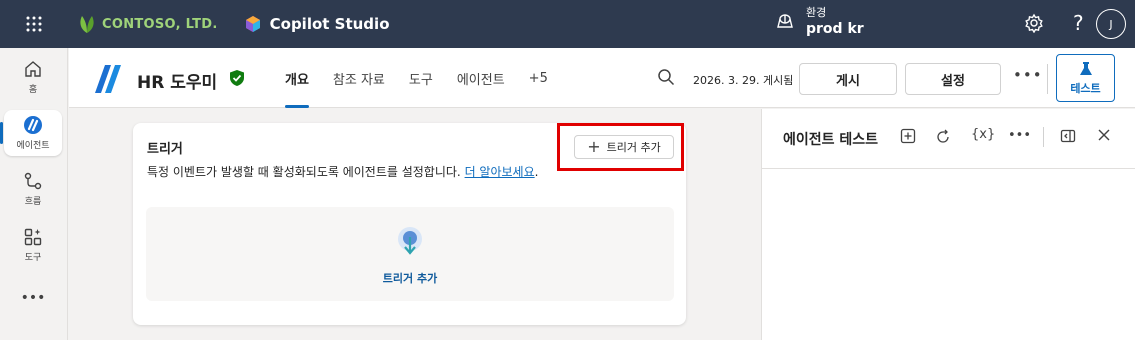 Image resolution: width=1135 pixels, height=340 pixels. I want to click on tab-tools: 도구, so click(421, 78).